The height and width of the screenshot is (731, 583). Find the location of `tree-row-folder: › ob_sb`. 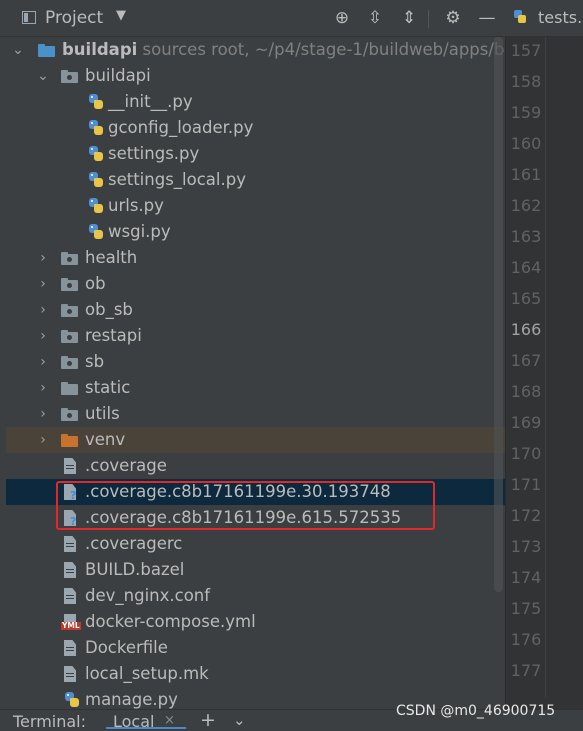

tree-row-folder: › ob_sb is located at coordinates (255, 310).